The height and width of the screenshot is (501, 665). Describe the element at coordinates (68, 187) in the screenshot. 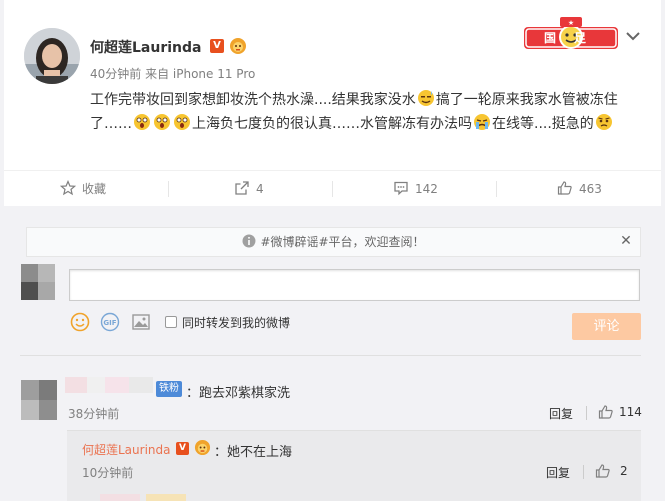

I see `star-icon` at that location.